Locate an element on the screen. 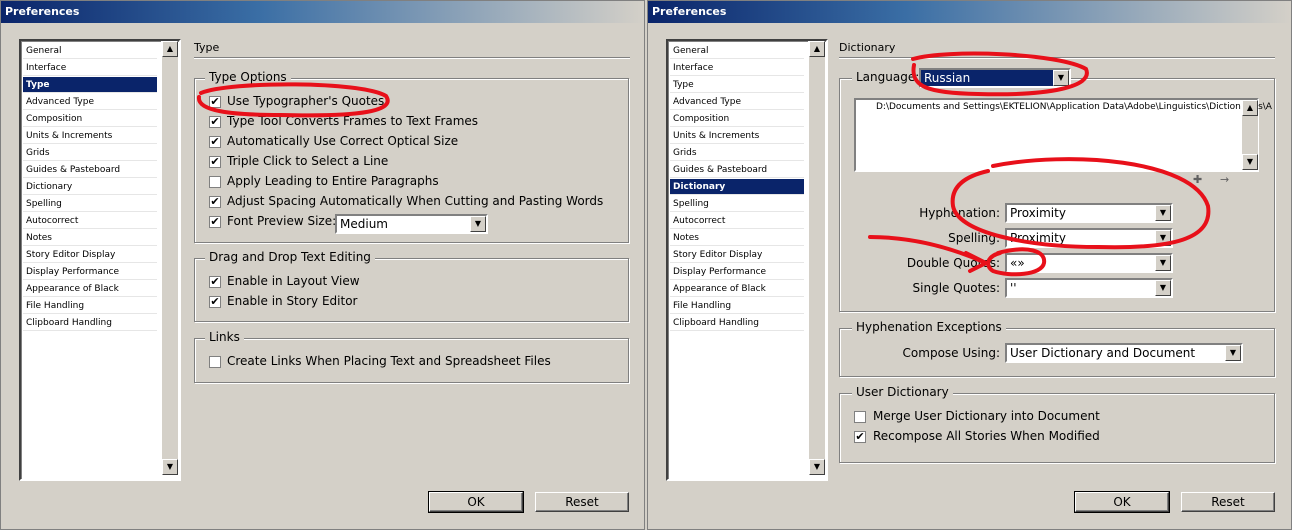 Image resolution: width=1292 pixels, height=530 pixels. hyphenation-select: Proximity ▼ is located at coordinates (1089, 213).